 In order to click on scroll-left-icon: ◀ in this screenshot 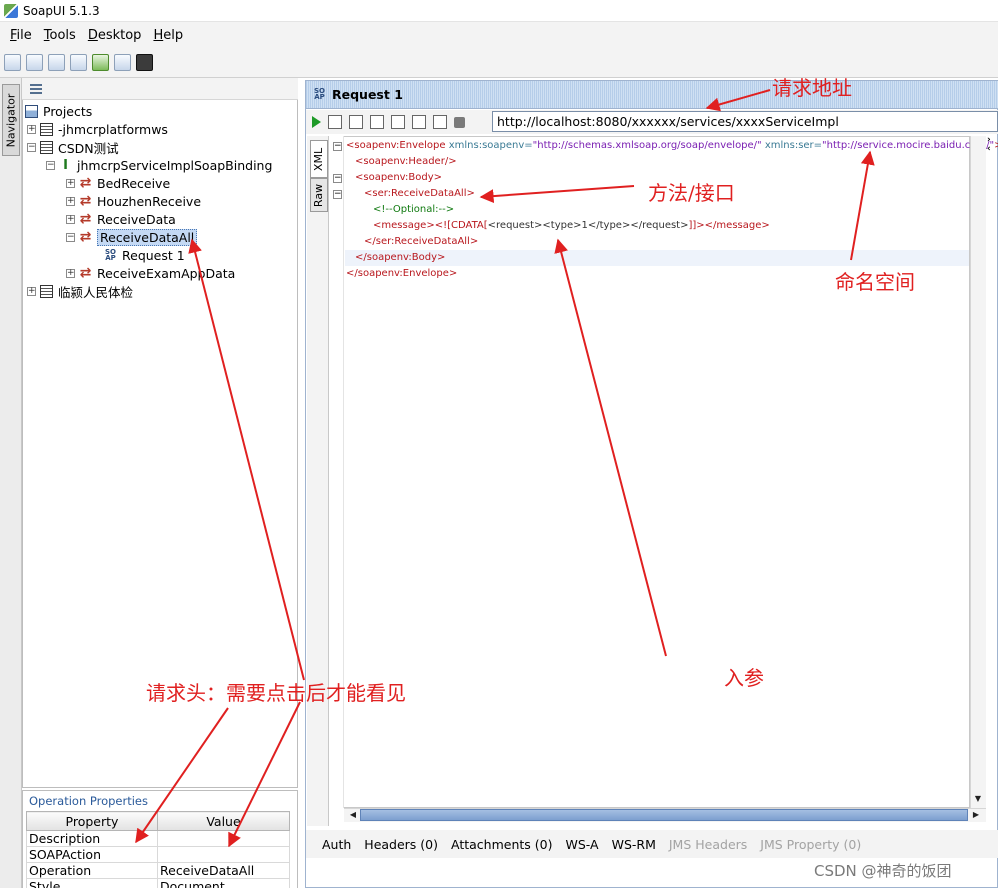, I will do `click(353, 815)`.